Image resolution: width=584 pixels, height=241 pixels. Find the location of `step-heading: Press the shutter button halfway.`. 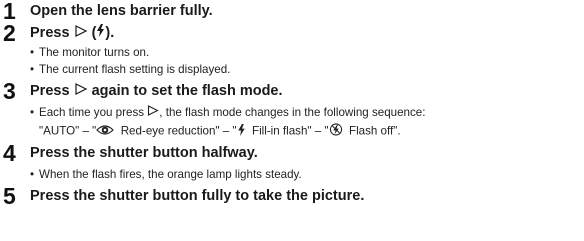

step-heading: Press the shutter button halfway. is located at coordinates (144, 153).